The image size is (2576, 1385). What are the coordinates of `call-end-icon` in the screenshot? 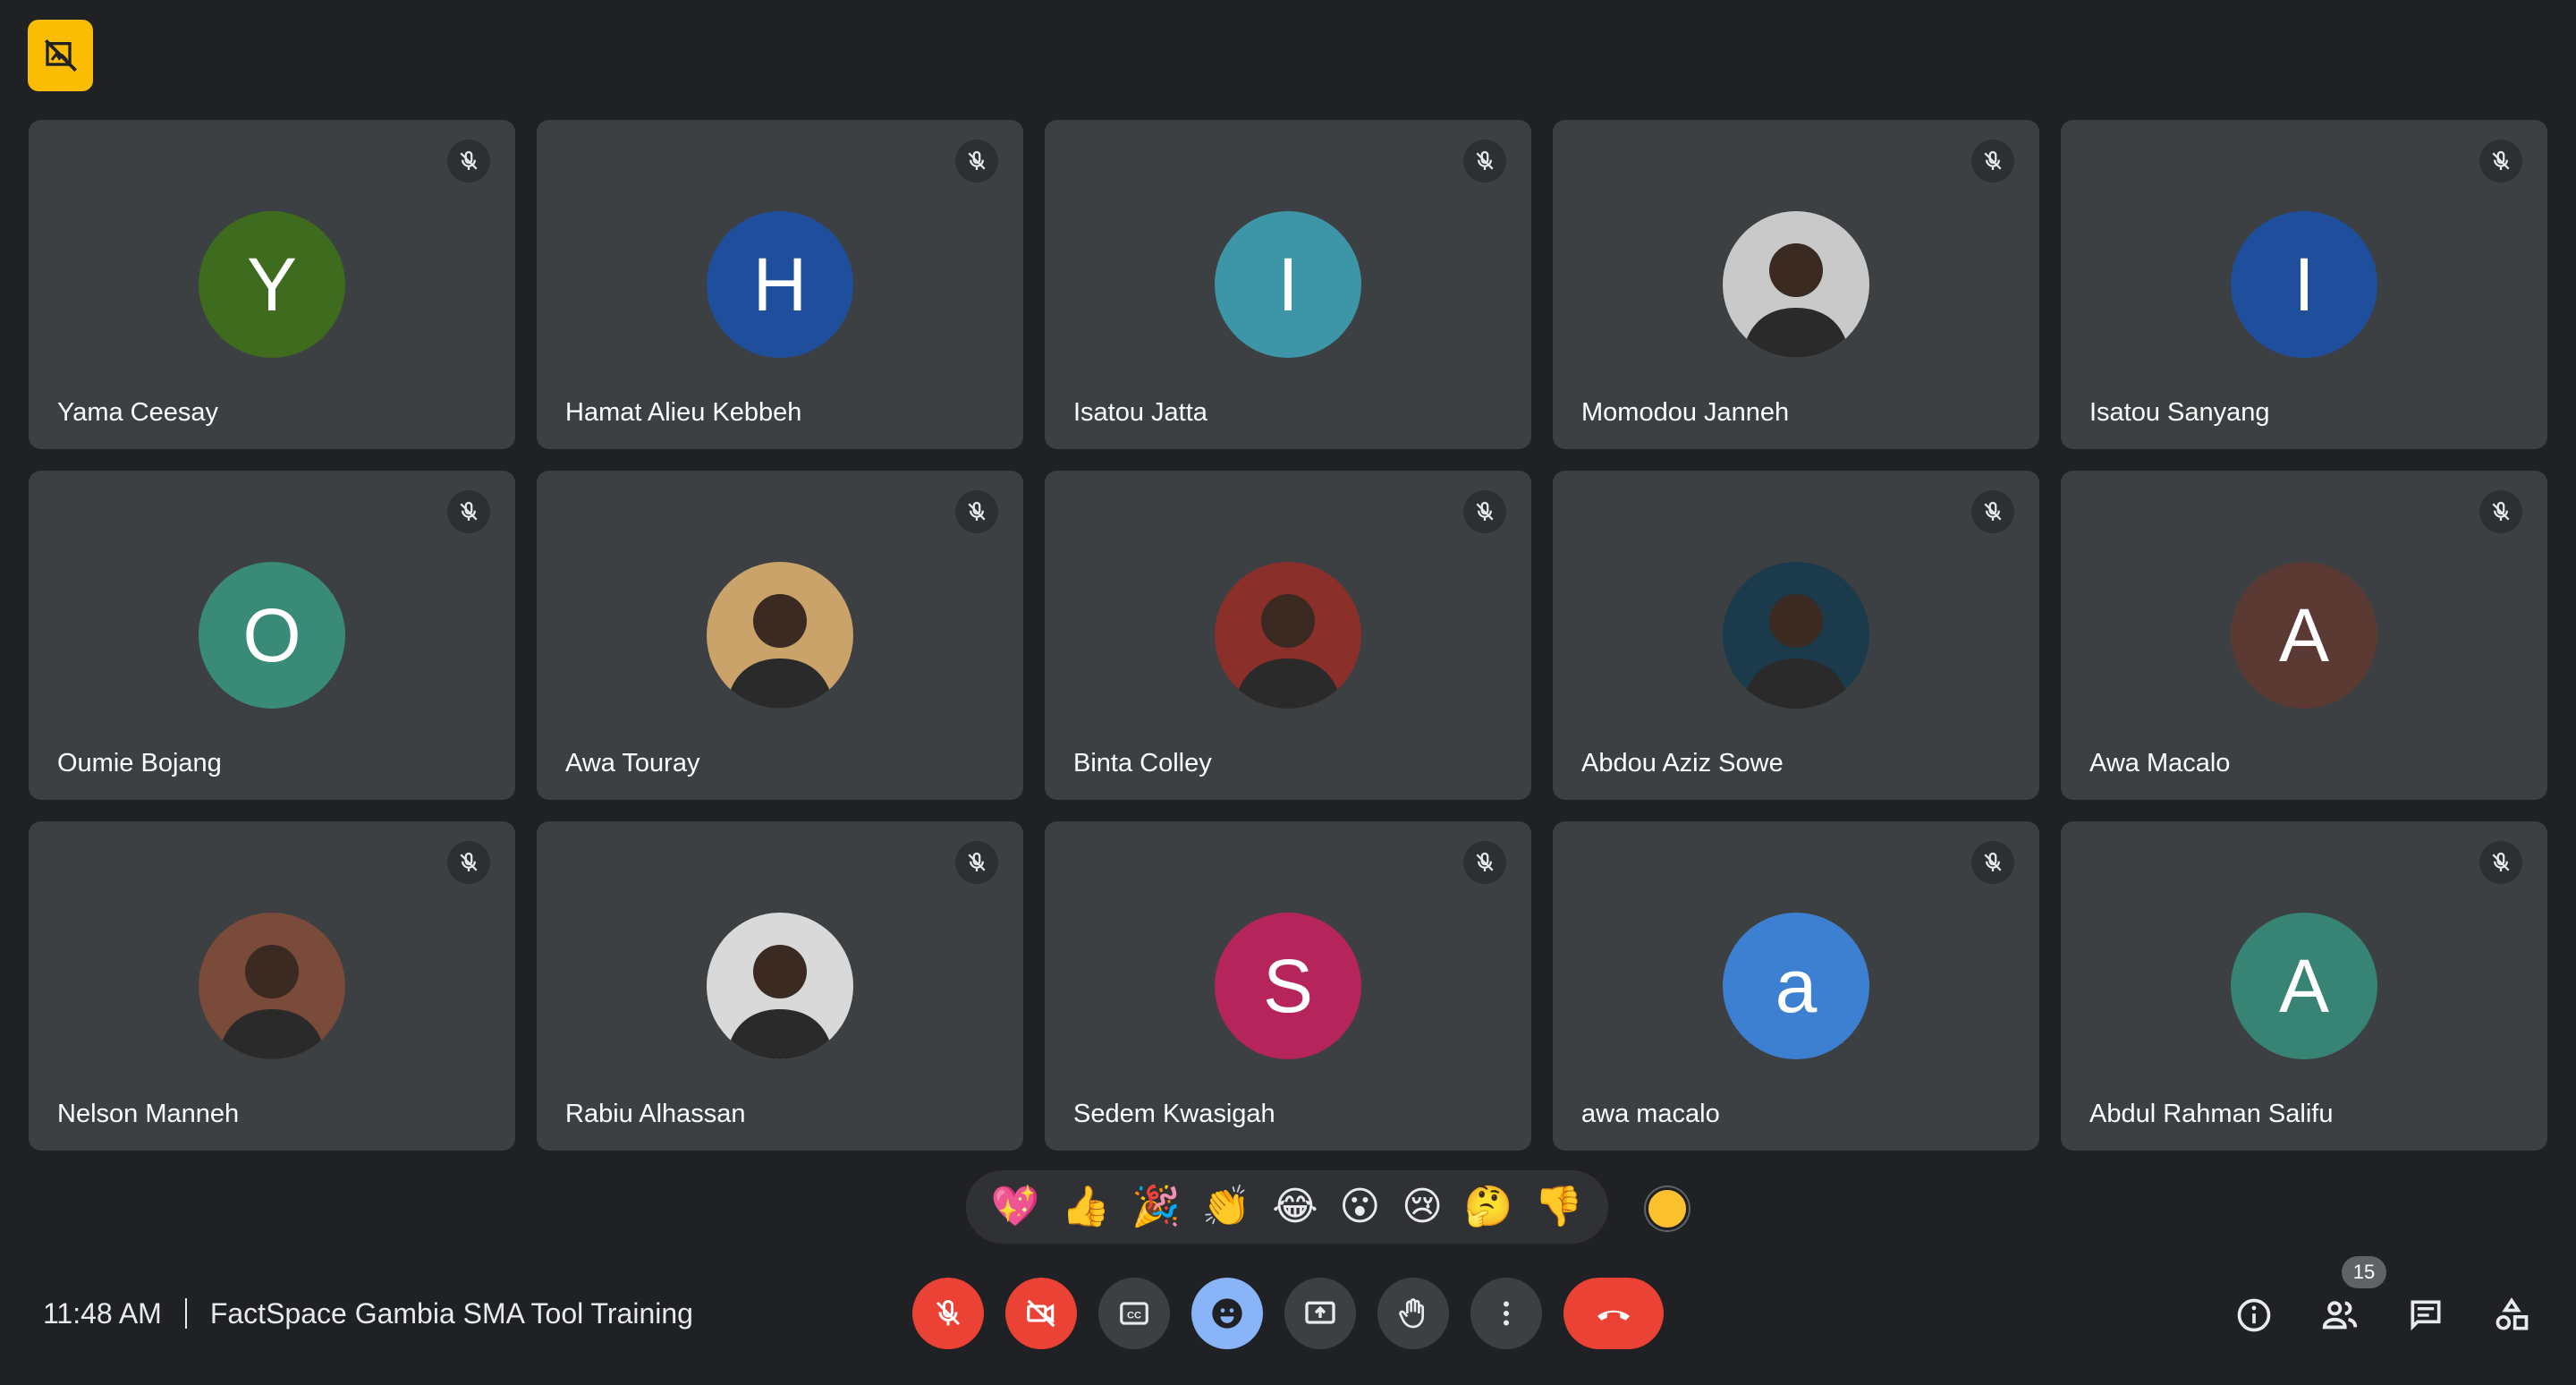 It's located at (1613, 1315).